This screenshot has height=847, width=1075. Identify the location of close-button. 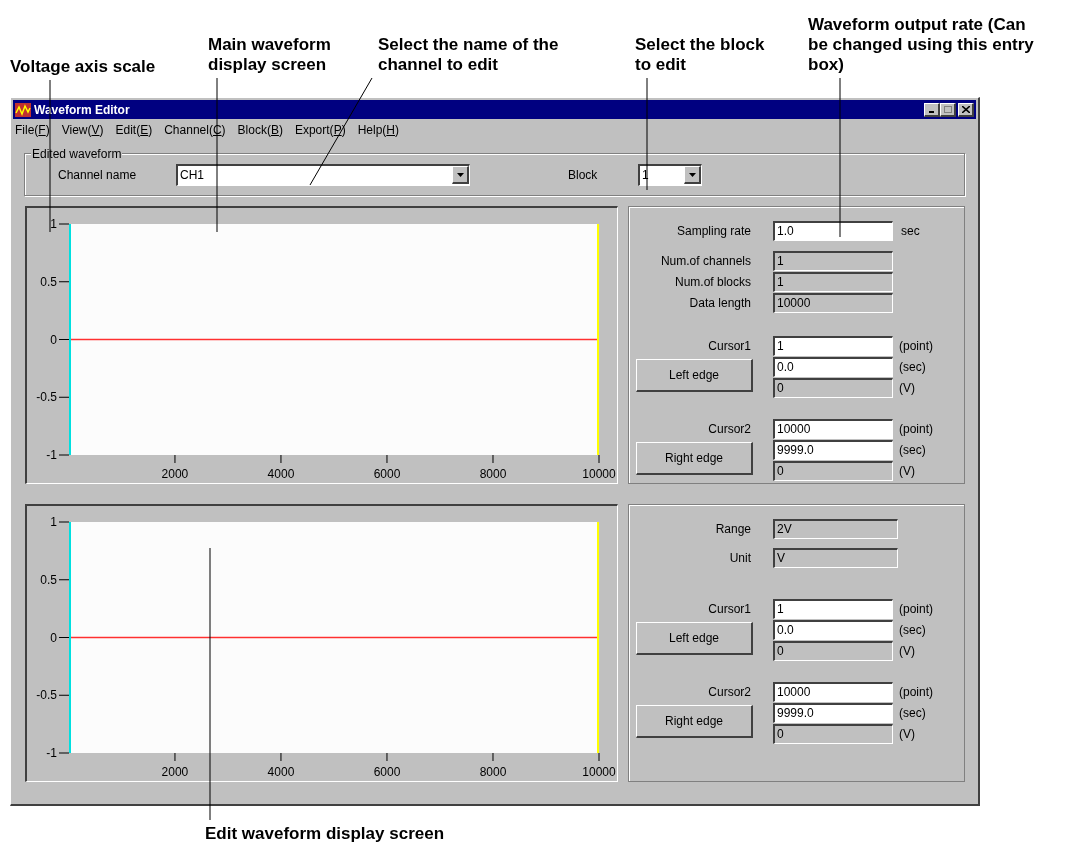
(966, 109).